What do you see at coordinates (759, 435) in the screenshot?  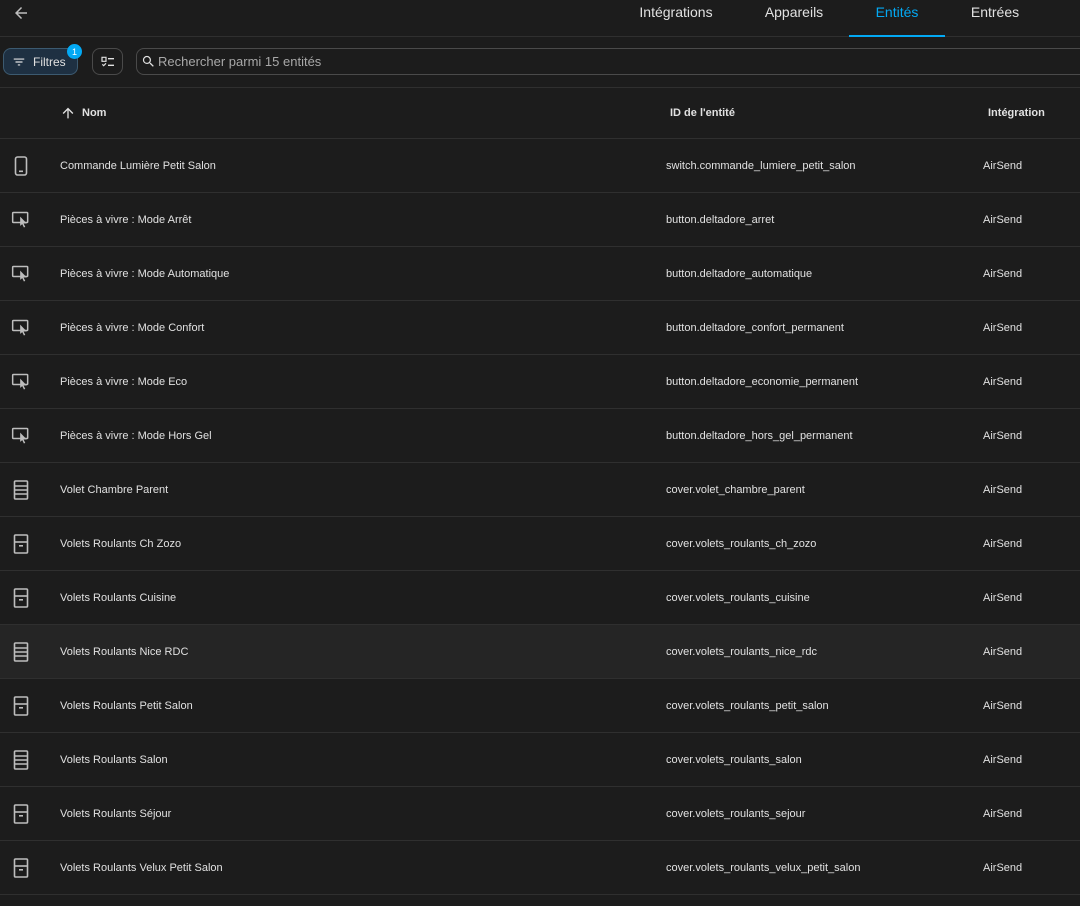 I see `entity-id: button.deltadore_hors_gel_permanent` at bounding box center [759, 435].